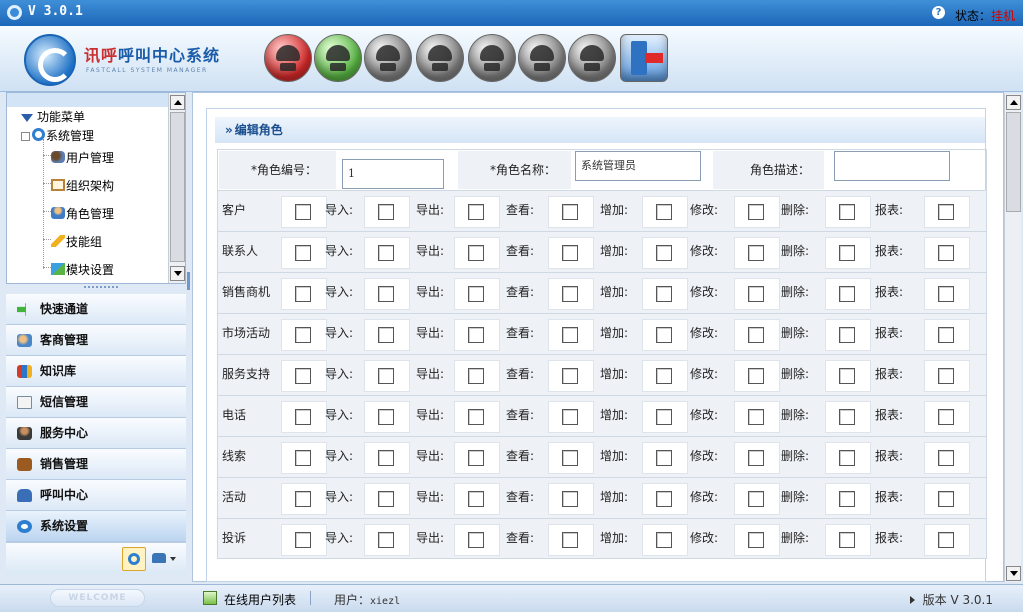  Describe the element at coordinates (82, 269) in the screenshot. I see `tree-item-modules: 模块设置` at that location.